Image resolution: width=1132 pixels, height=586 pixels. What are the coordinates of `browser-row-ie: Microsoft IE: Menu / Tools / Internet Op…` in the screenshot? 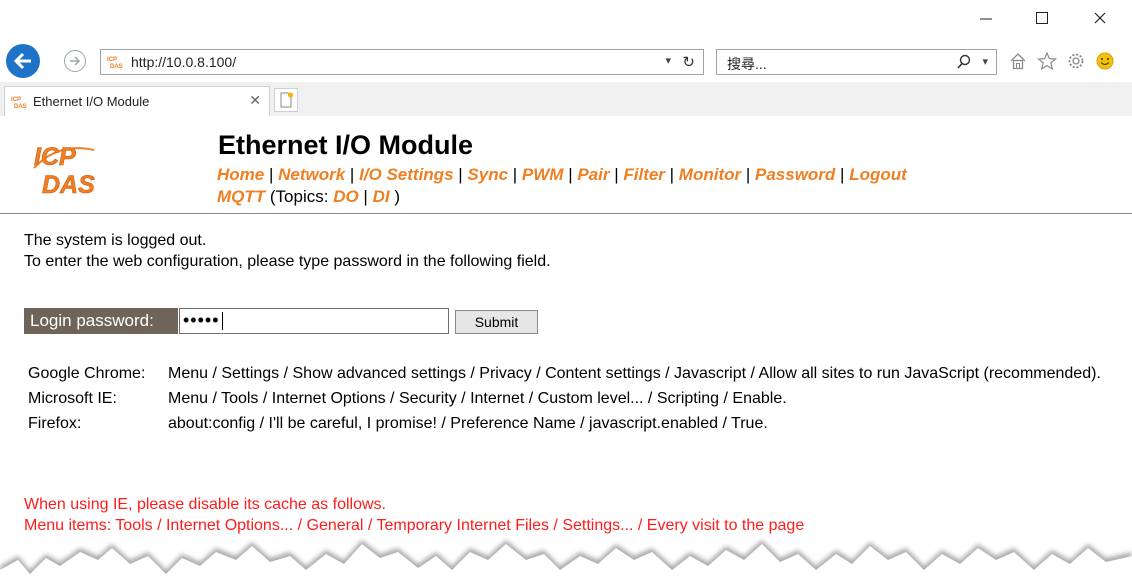 It's located at (575, 398).